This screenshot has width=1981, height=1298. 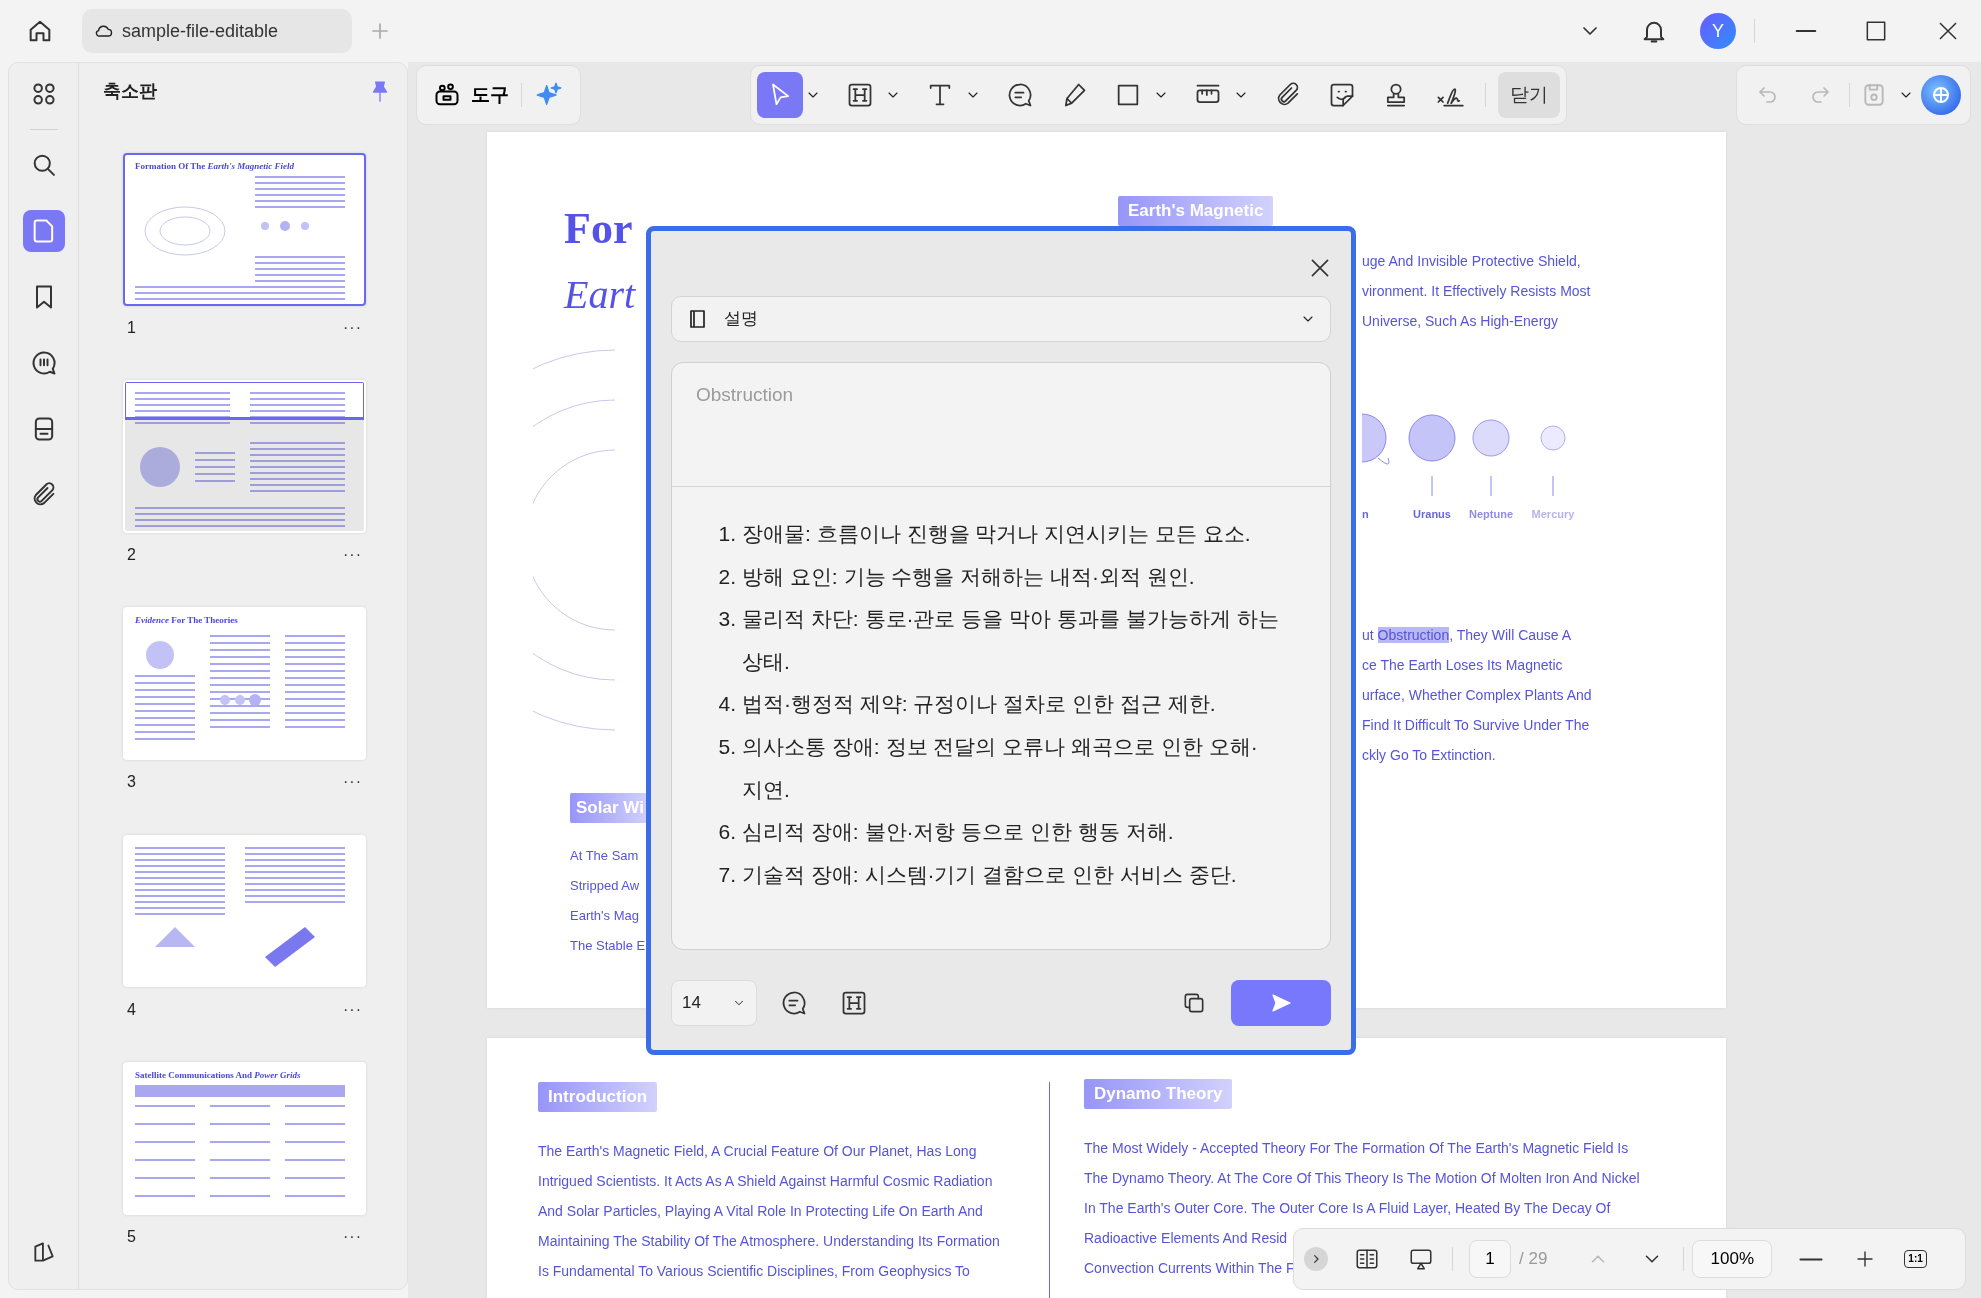 I want to click on body-text-line: The Earth's Magnetic Field, A Crucial Feature Of Our Planet, Has Long, so click(x=757, y=1151).